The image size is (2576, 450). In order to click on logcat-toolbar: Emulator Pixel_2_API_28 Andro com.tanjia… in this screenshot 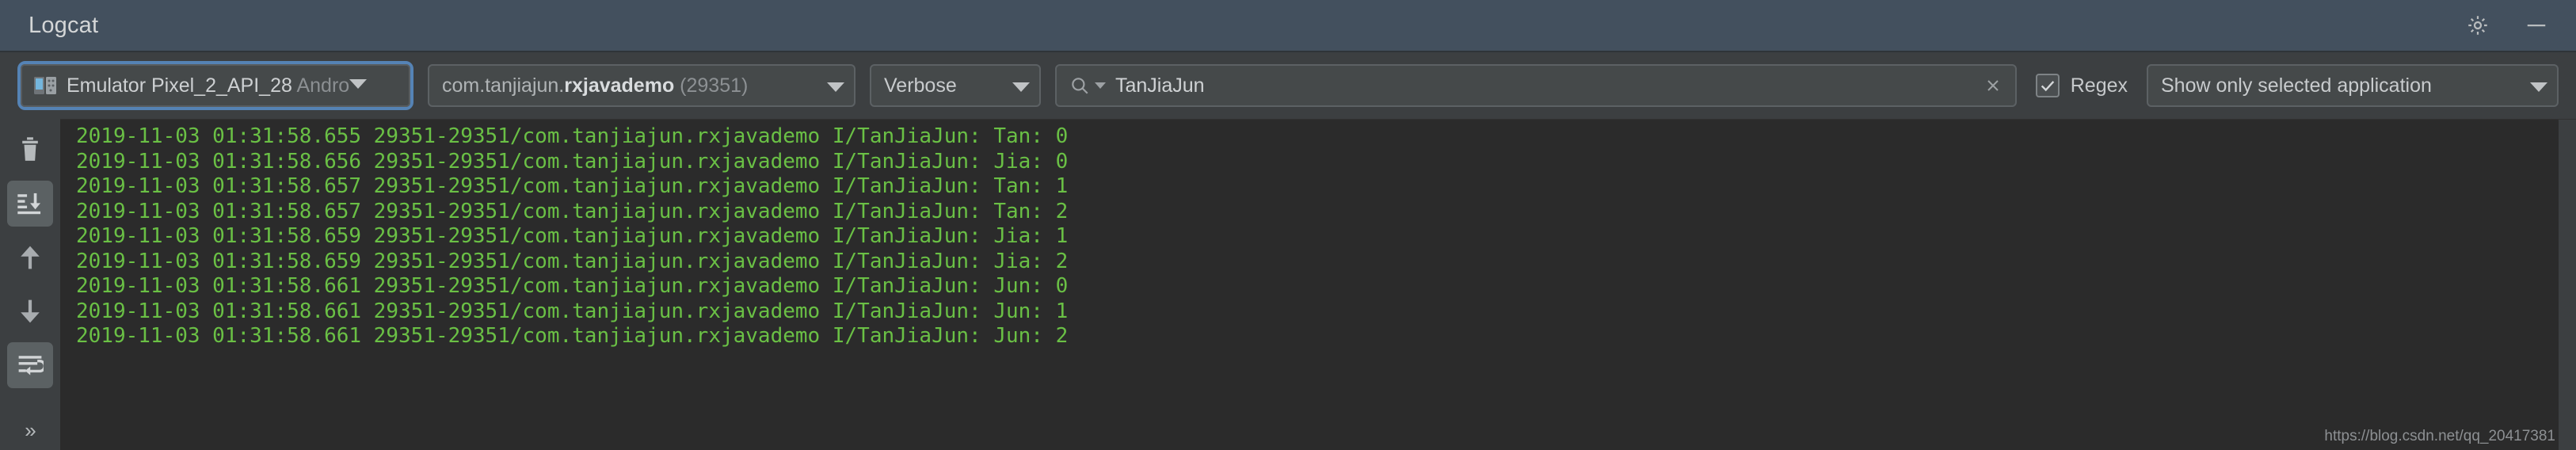, I will do `click(1288, 85)`.